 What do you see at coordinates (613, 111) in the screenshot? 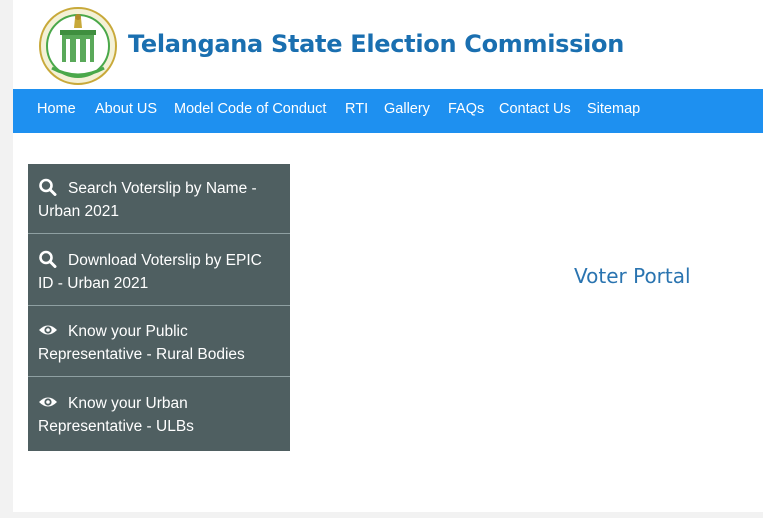
I see `nav-sitemap: Sitemap` at bounding box center [613, 111].